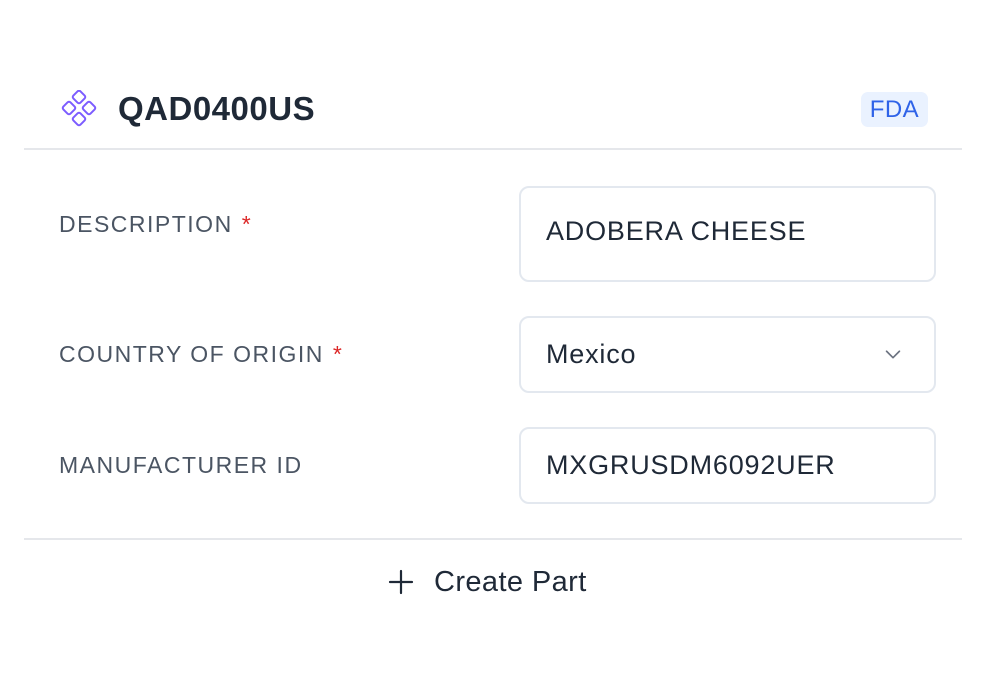  I want to click on diamond-cluster-icon, so click(79, 108).